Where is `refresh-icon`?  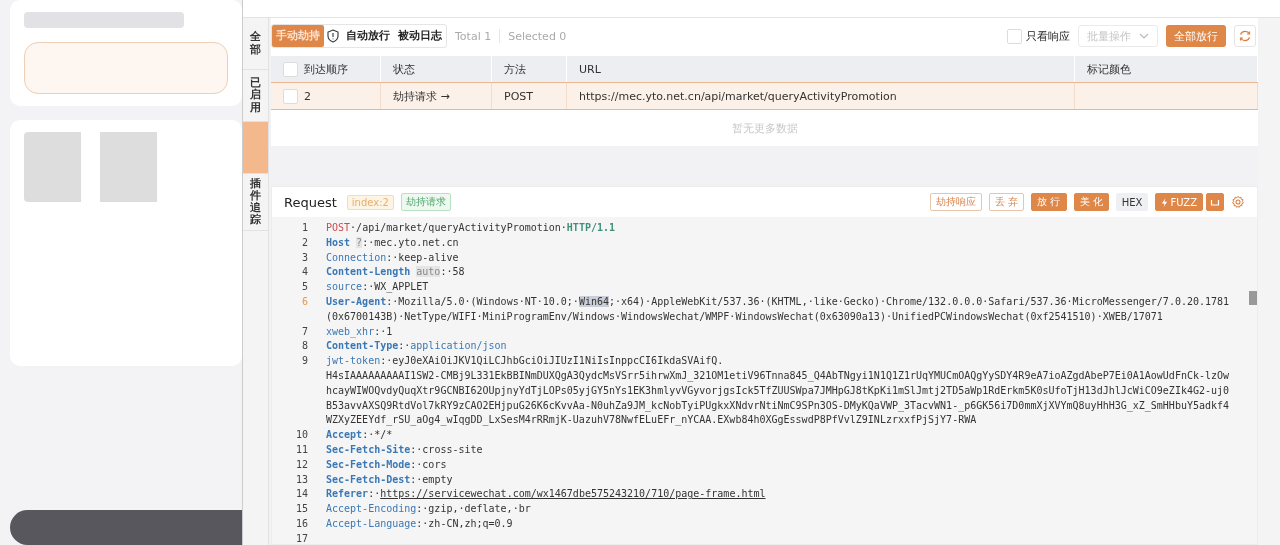
refresh-icon is located at coordinates (1245, 36).